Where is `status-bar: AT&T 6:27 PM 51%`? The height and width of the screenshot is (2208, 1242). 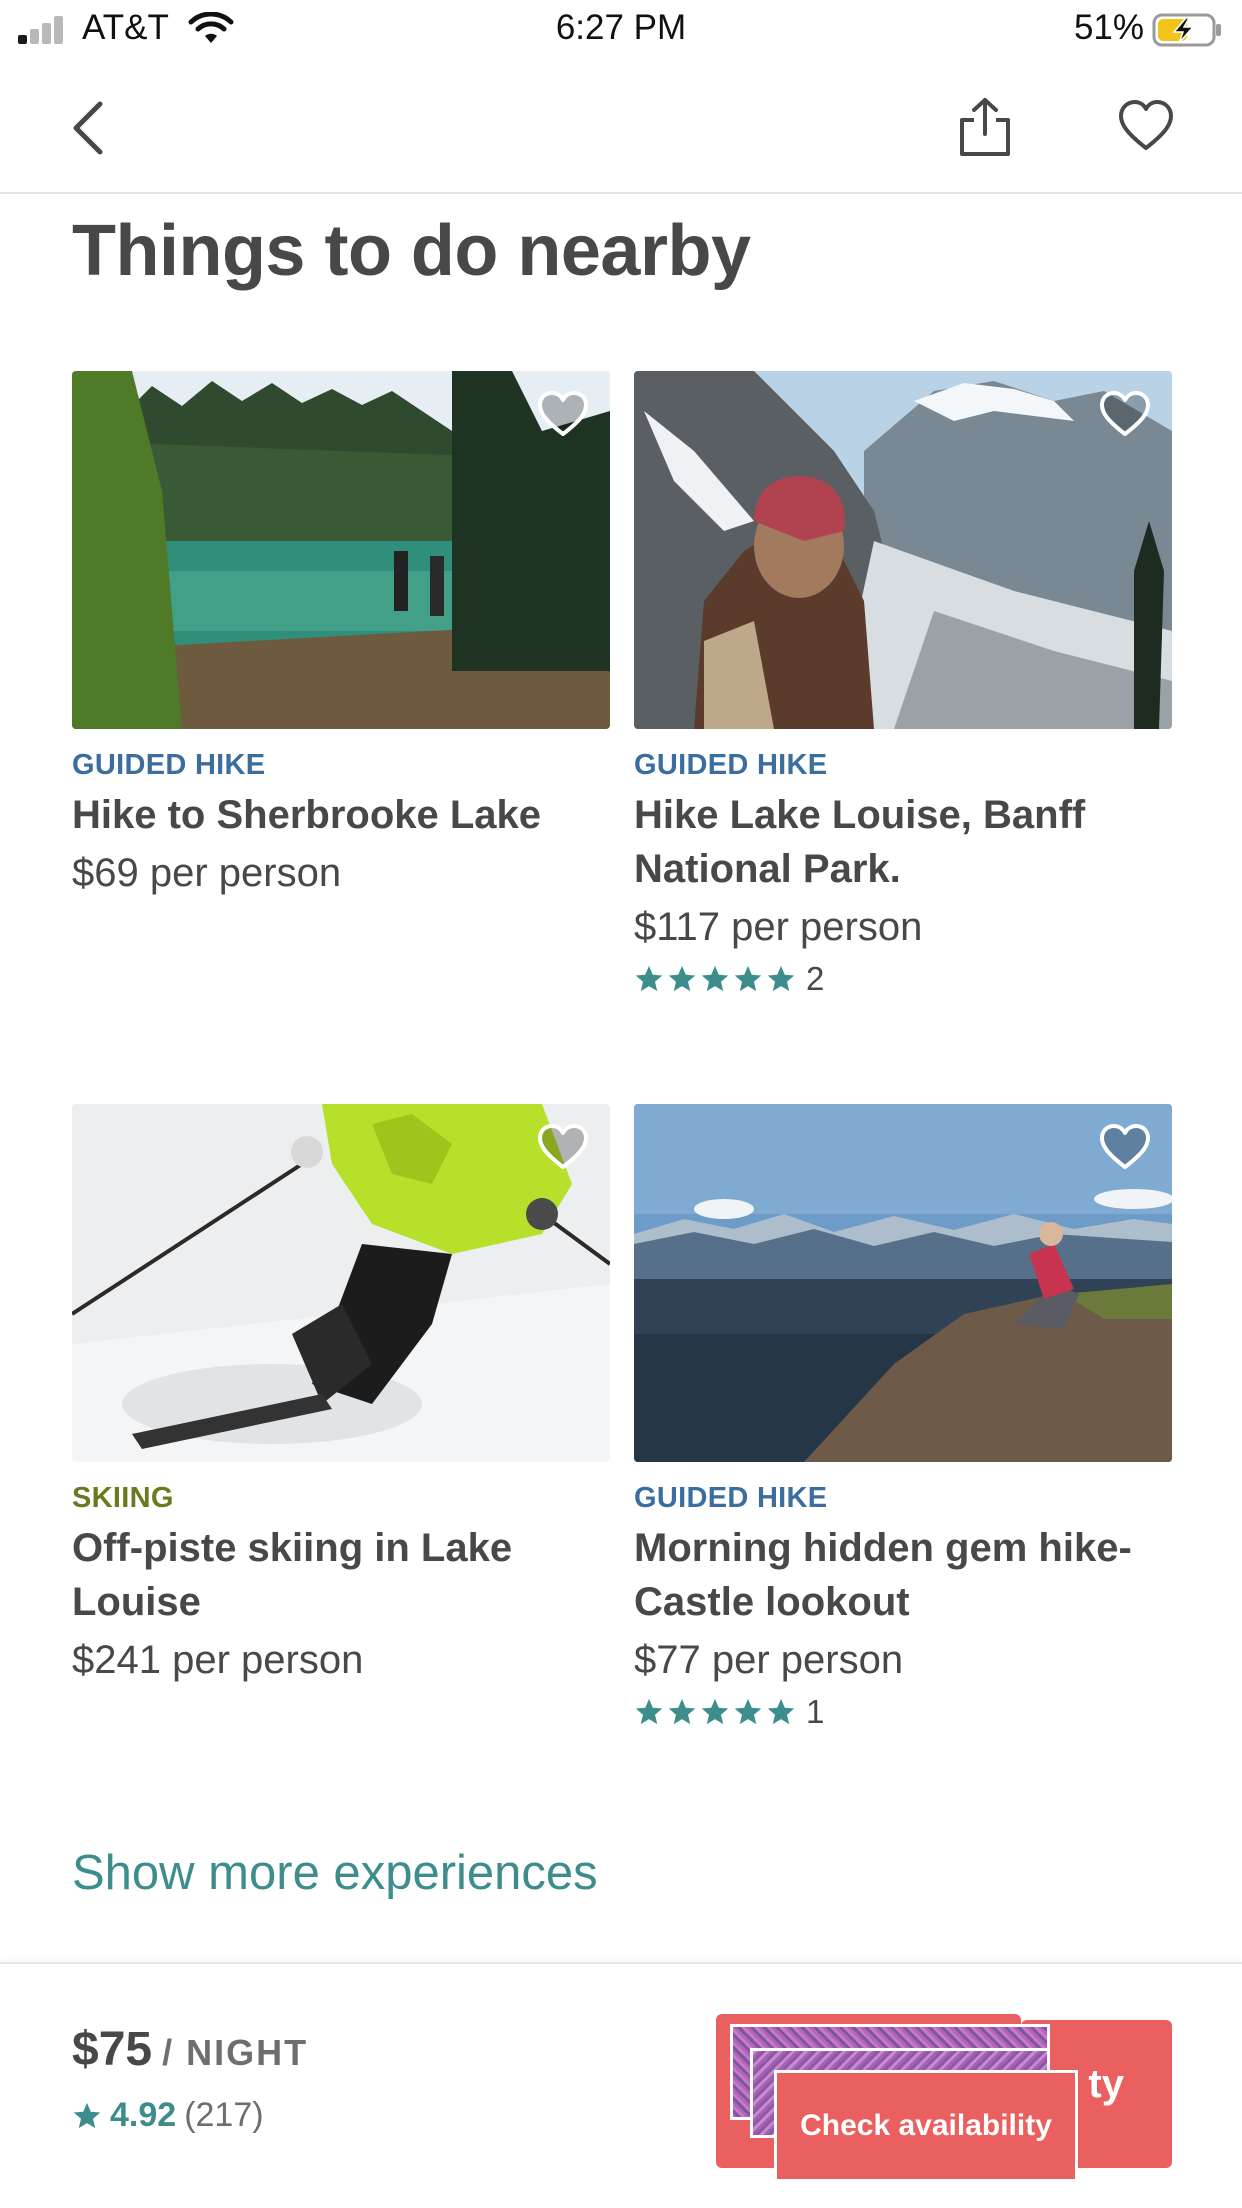
status-bar: AT&T 6:27 PM 51% is located at coordinates (621, 30).